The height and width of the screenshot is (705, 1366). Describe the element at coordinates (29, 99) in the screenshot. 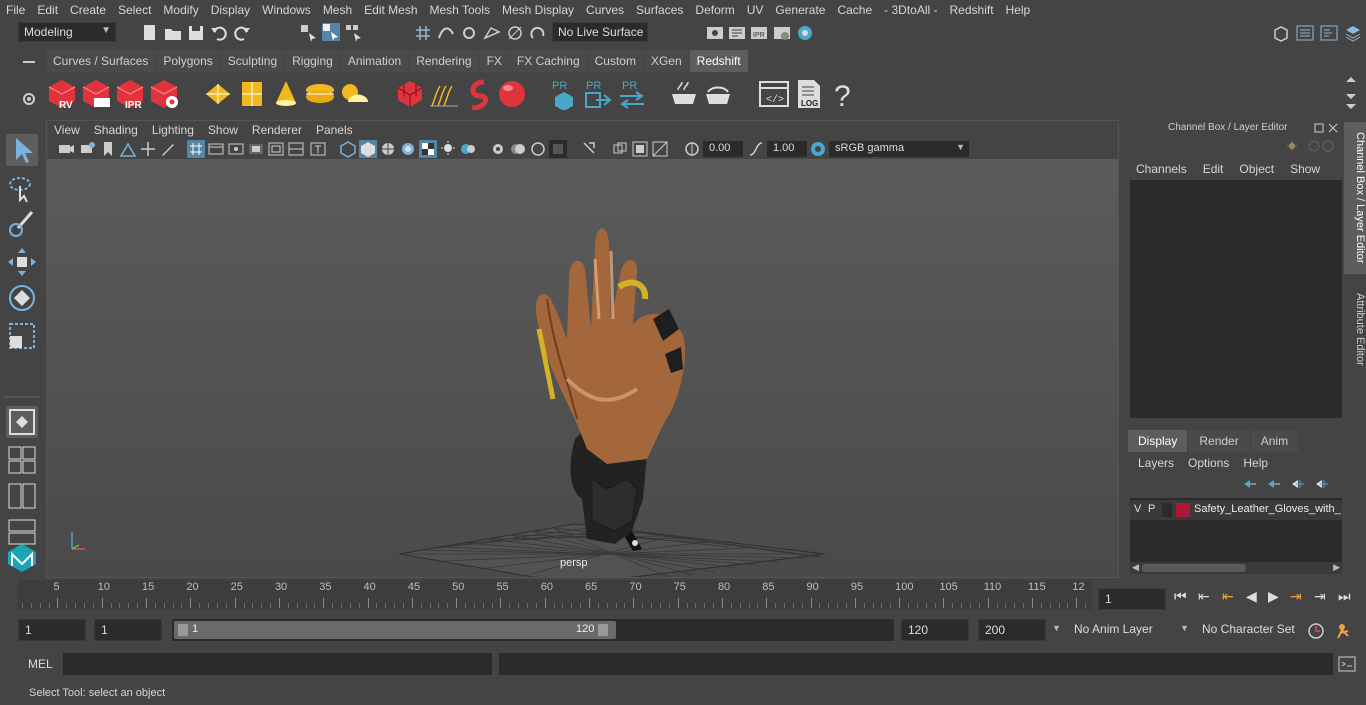

I see `shelf-settings-gear-icon` at that location.